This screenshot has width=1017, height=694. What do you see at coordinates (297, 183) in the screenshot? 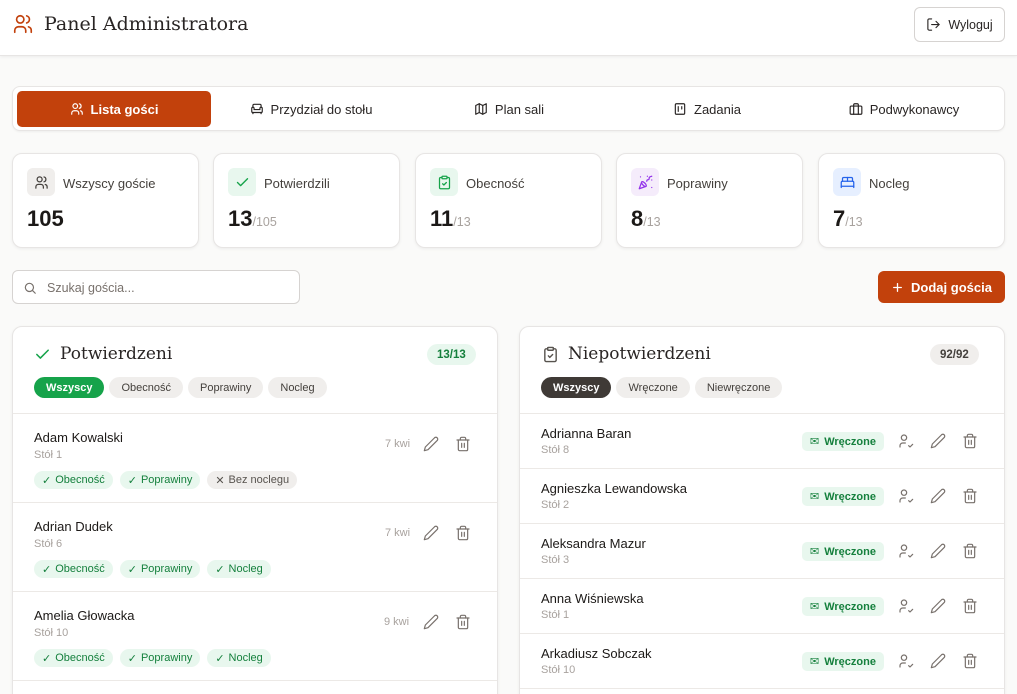
I see `stat-label: Potwierdzili` at bounding box center [297, 183].